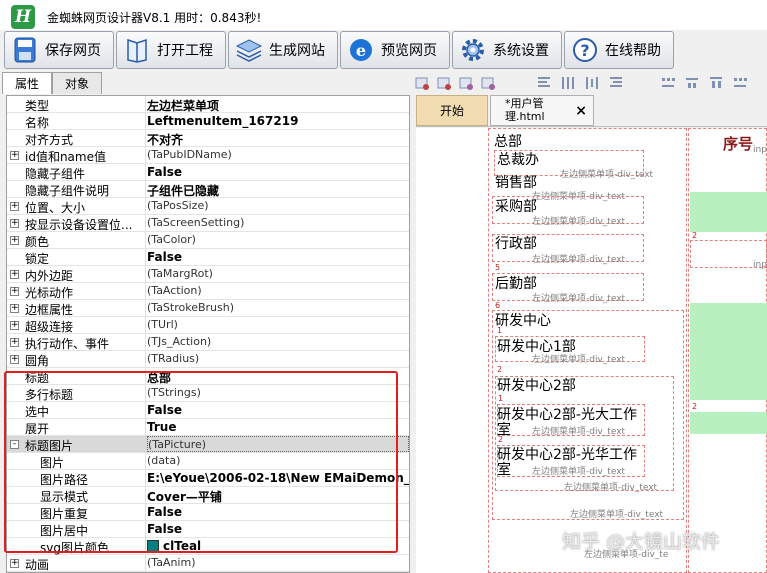  Describe the element at coordinates (278, 205) in the screenshot. I see `property-value: (TaPosSize)` at that location.